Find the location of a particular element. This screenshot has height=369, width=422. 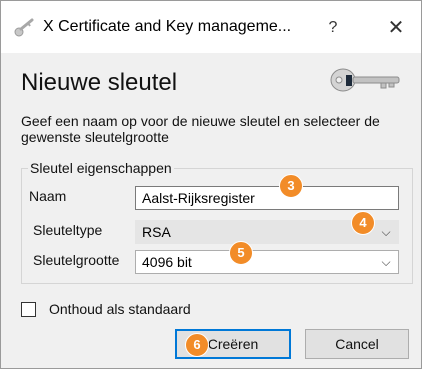

step-badge-6: 6 is located at coordinates (197, 345).